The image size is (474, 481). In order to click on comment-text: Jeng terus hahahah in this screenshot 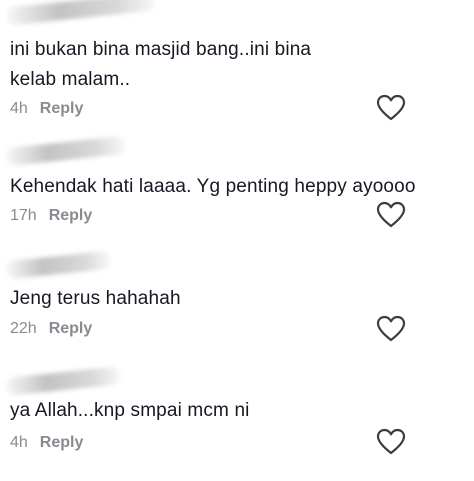, I will do `click(95, 298)`.